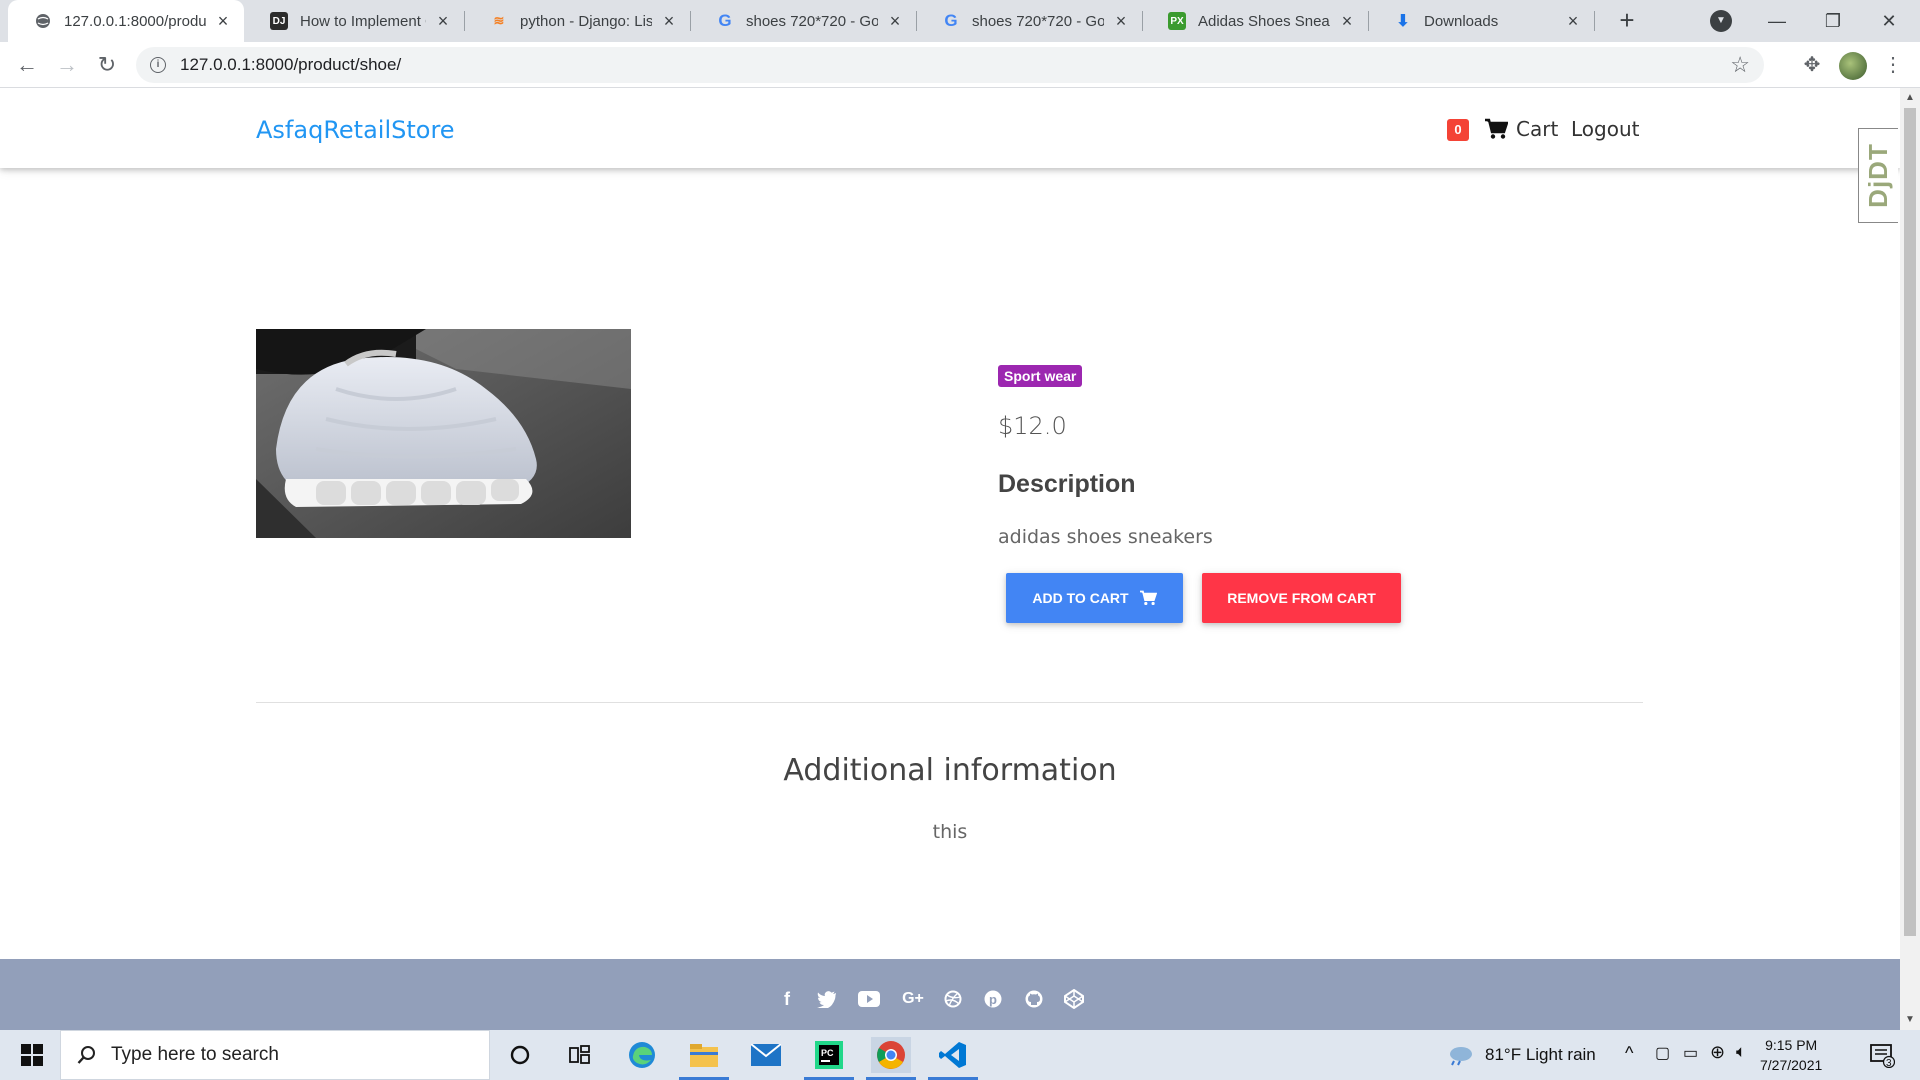  What do you see at coordinates (1521, 129) in the screenshot?
I see `cart-link: Cart` at bounding box center [1521, 129].